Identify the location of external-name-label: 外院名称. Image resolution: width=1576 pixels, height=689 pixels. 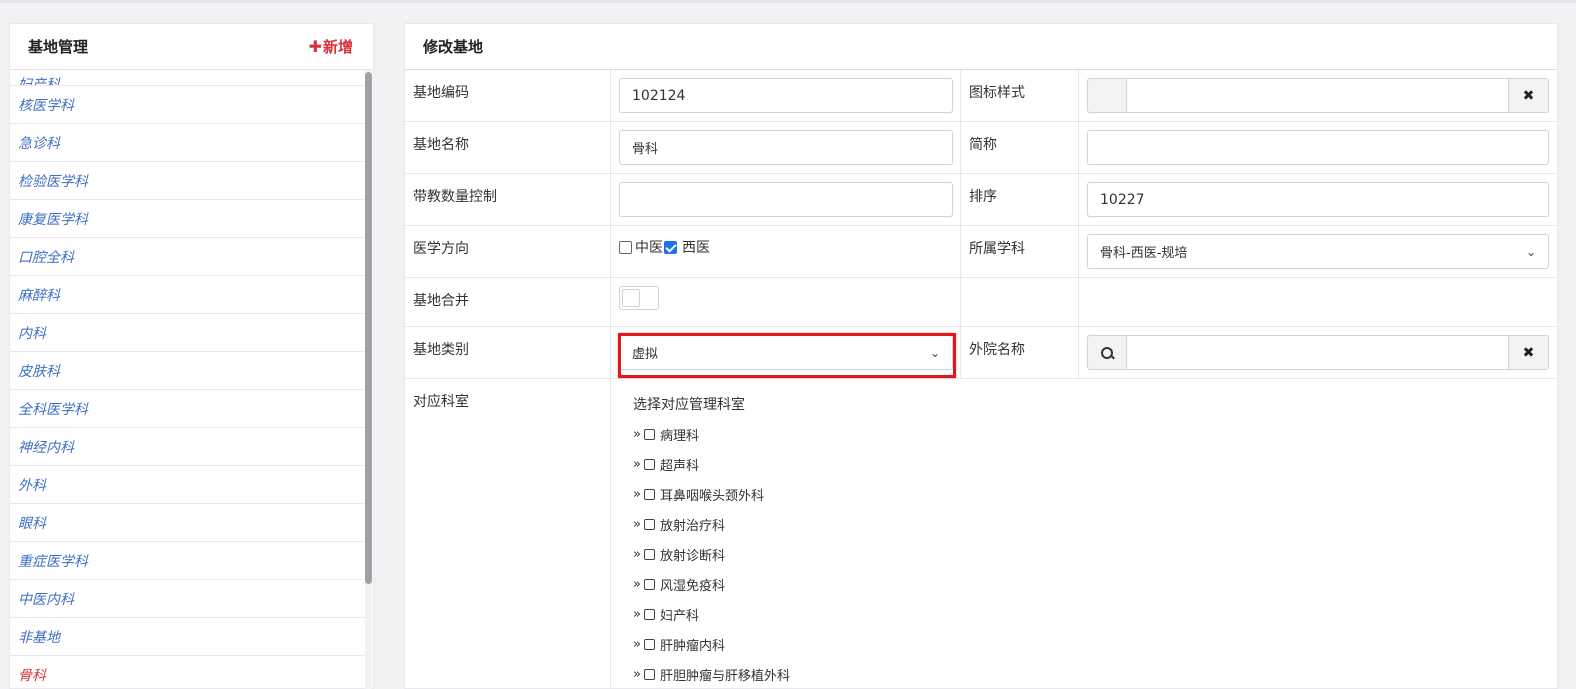
(1020, 352).